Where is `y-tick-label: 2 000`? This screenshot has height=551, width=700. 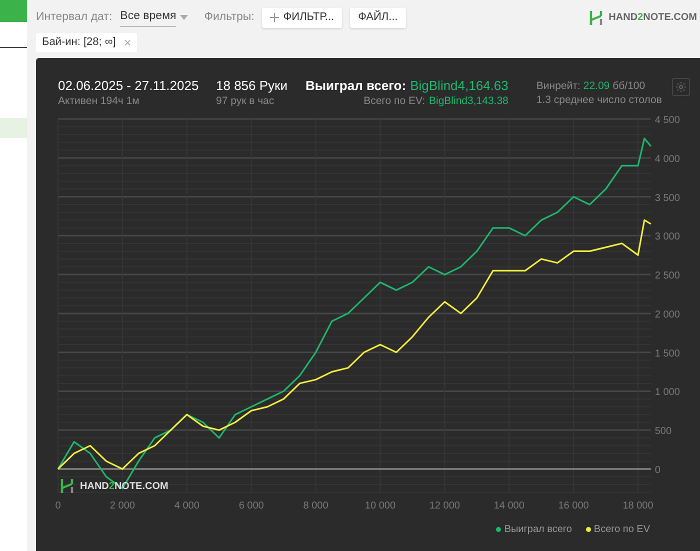
y-tick-label: 2 000 is located at coordinates (667, 314).